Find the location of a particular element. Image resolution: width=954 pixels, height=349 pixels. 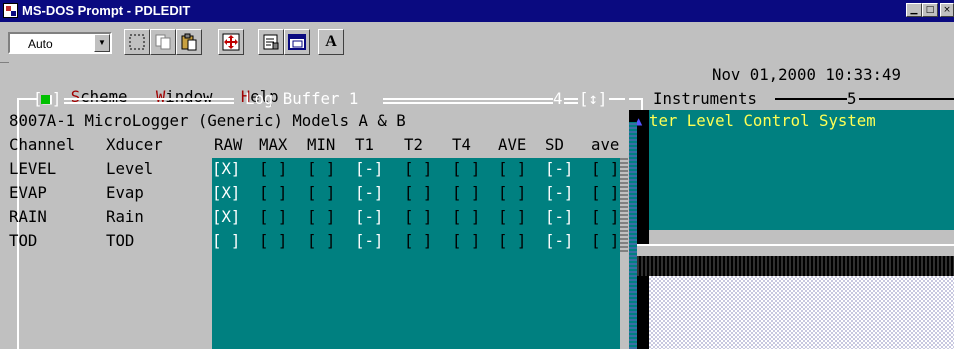

col-header-ave: AVE is located at coordinates (512, 144).